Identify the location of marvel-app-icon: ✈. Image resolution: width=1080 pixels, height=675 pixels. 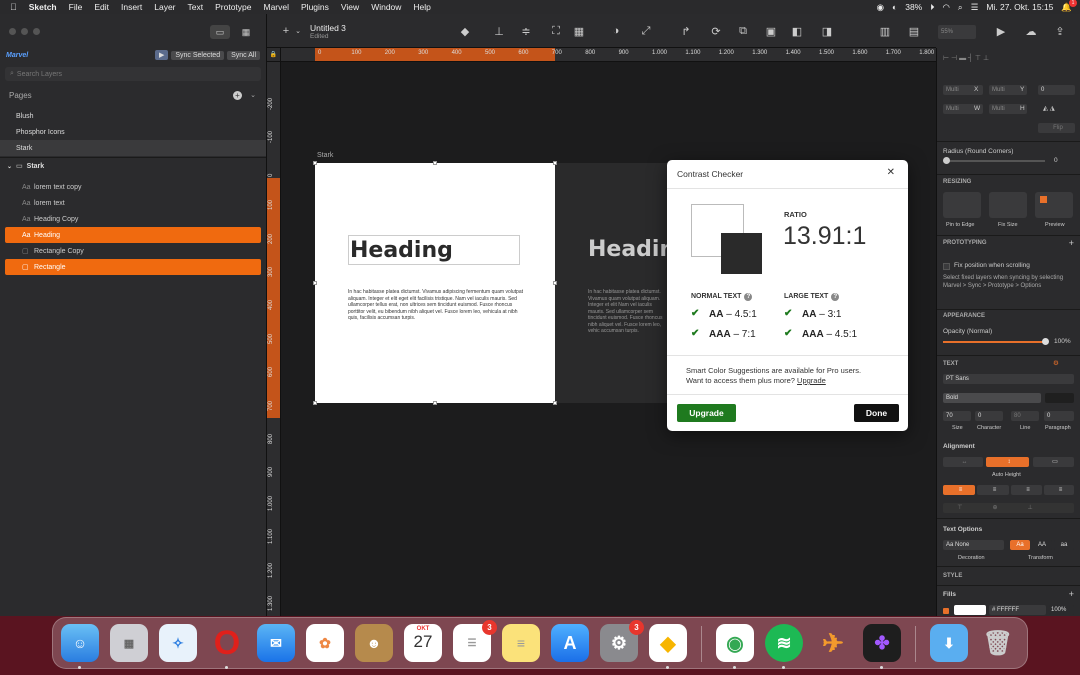
(833, 643).